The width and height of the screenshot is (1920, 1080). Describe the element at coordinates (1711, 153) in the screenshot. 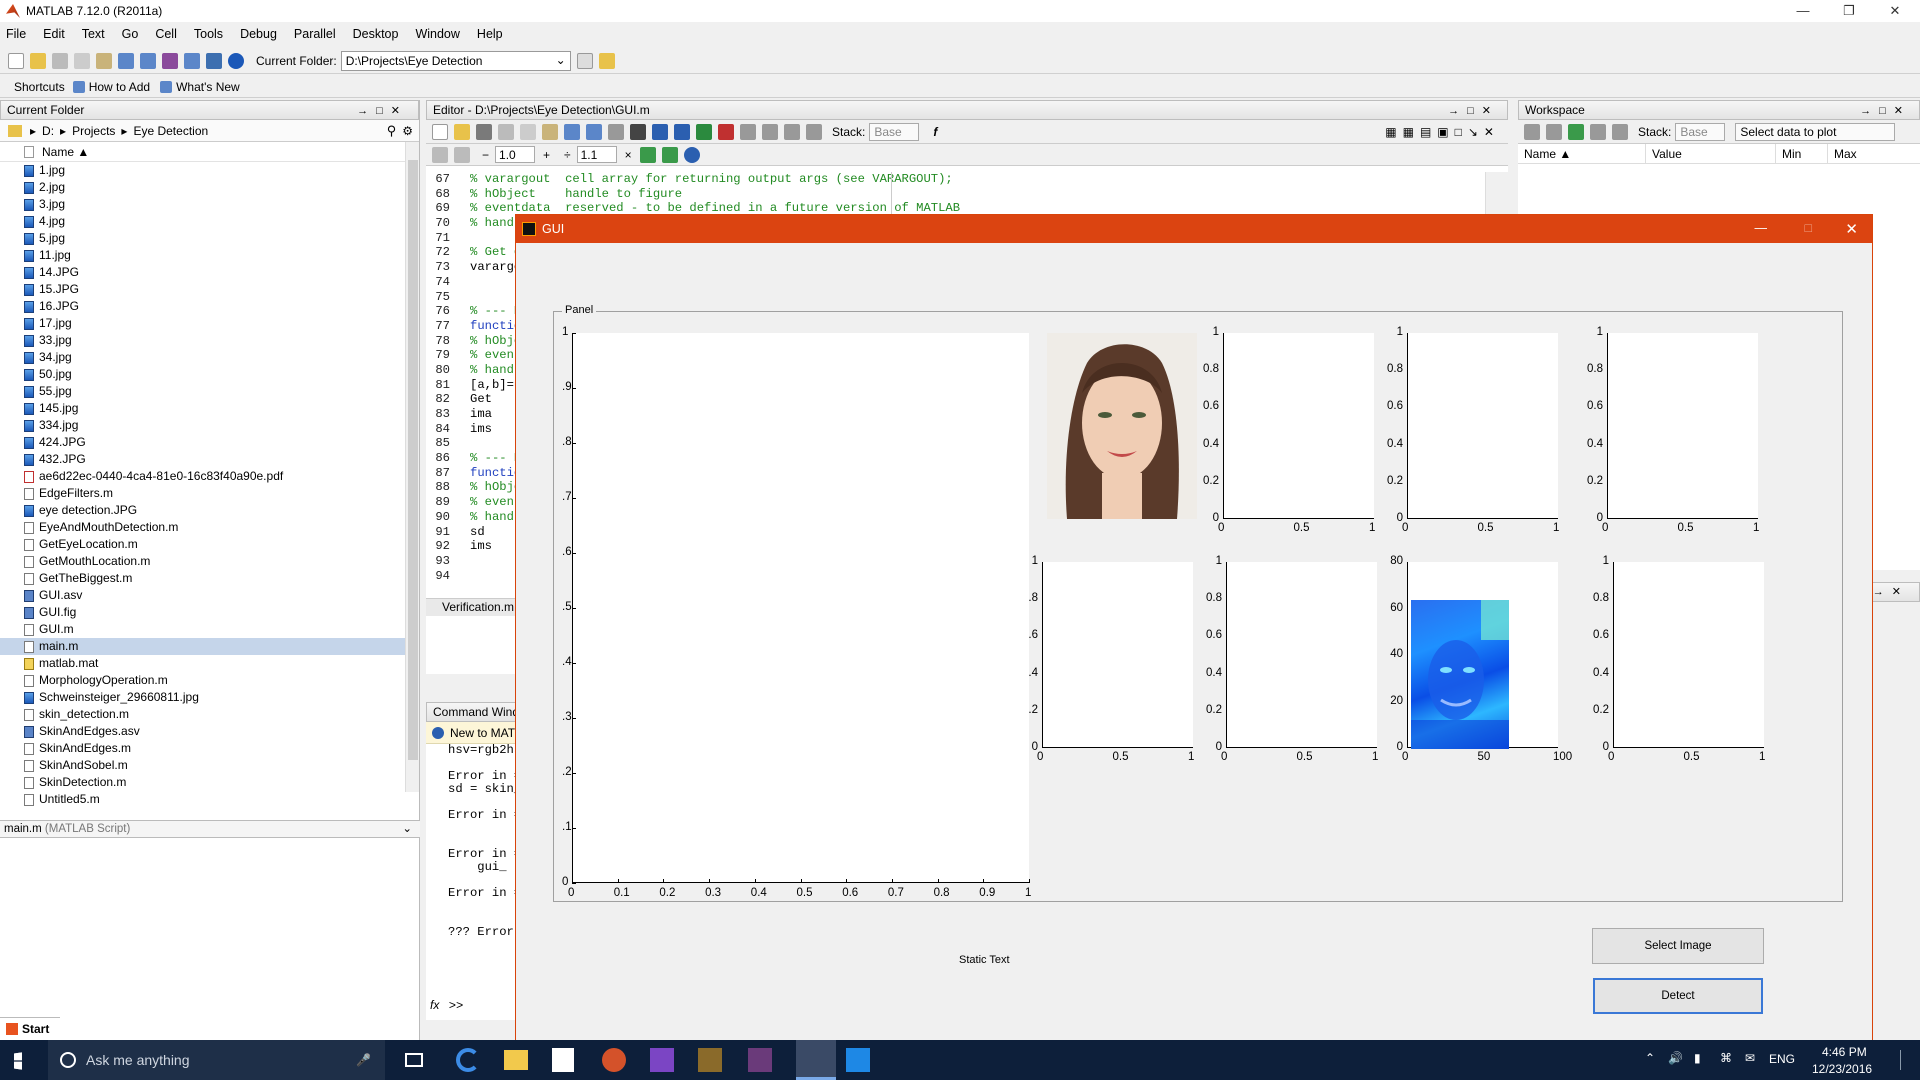

I see `value-column-header: Value` at that location.